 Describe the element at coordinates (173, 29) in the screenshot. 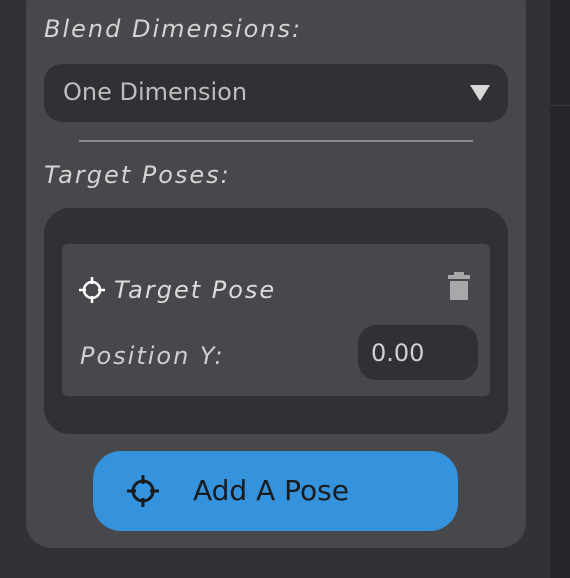

I see `blend-dimensions-label: Blend Dimensions:` at that location.